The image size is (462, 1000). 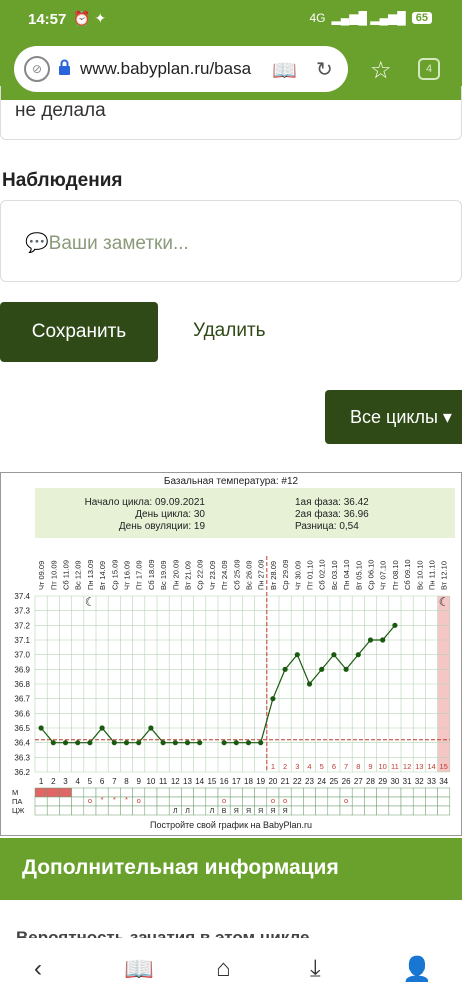 I want to click on x-date-label: Сб 09.10, so click(x=407, y=574).